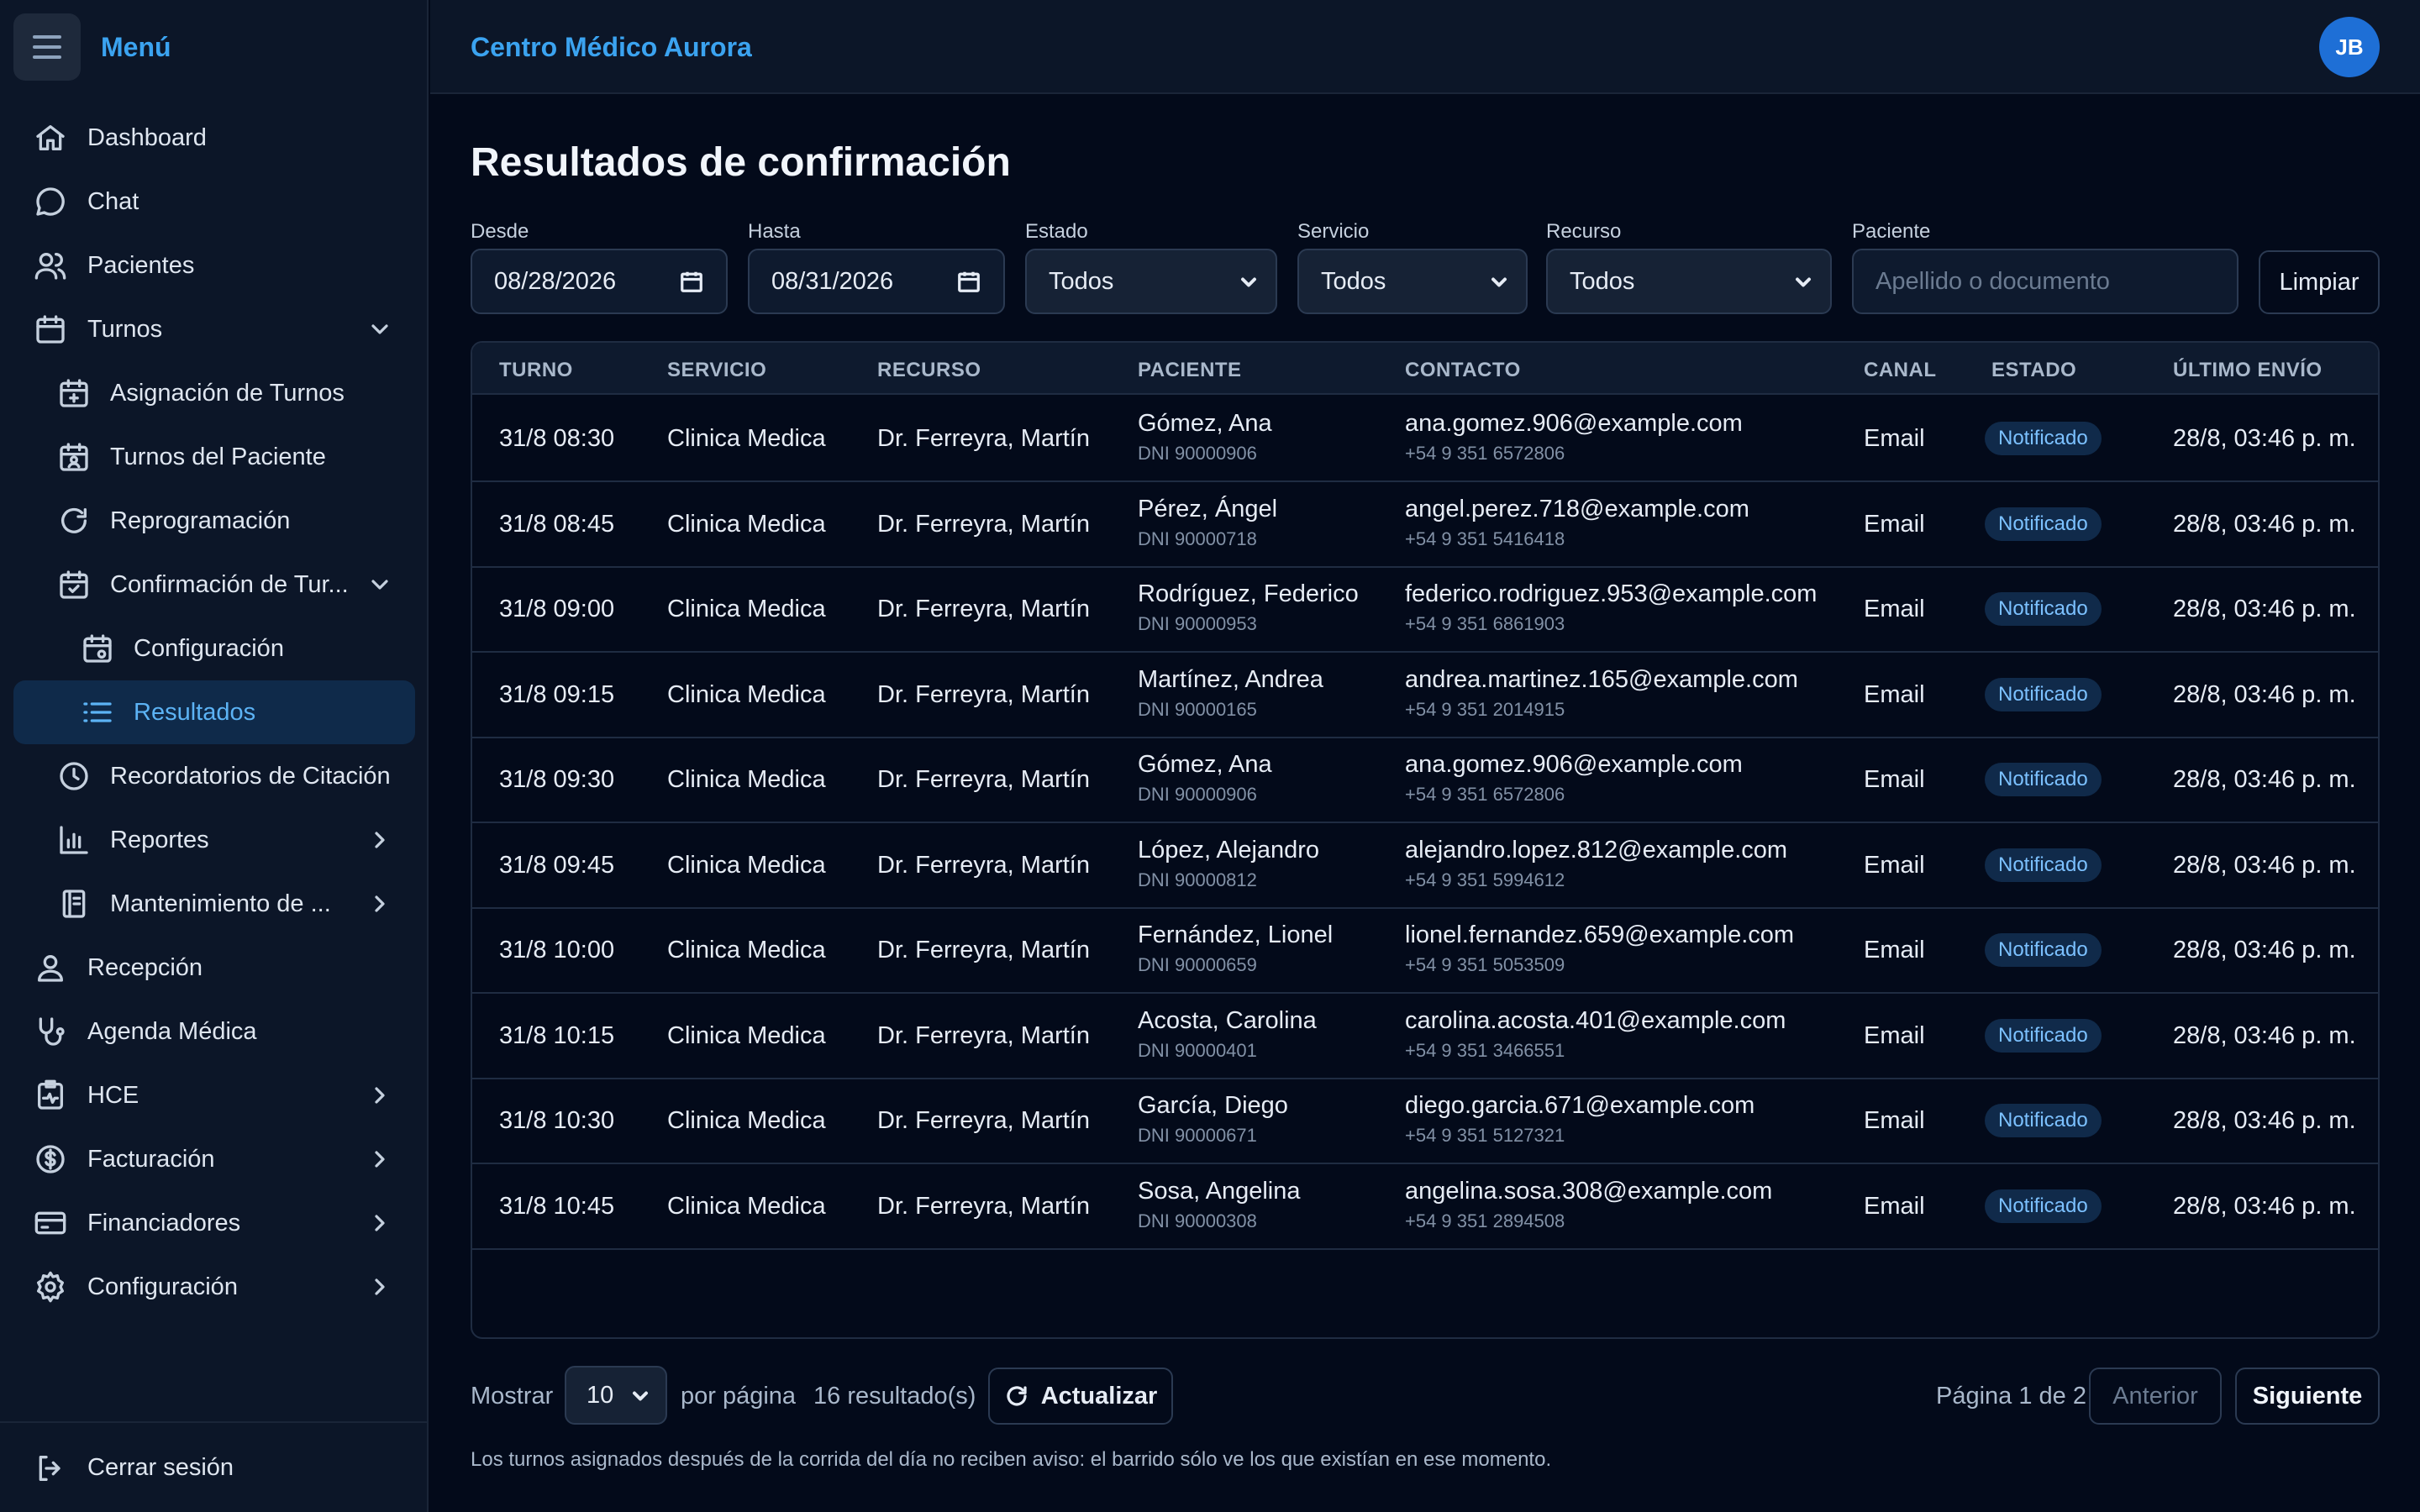  What do you see at coordinates (1600, 934) in the screenshot?
I see `contact-email: lionel.fernandez.659@example.com` at bounding box center [1600, 934].